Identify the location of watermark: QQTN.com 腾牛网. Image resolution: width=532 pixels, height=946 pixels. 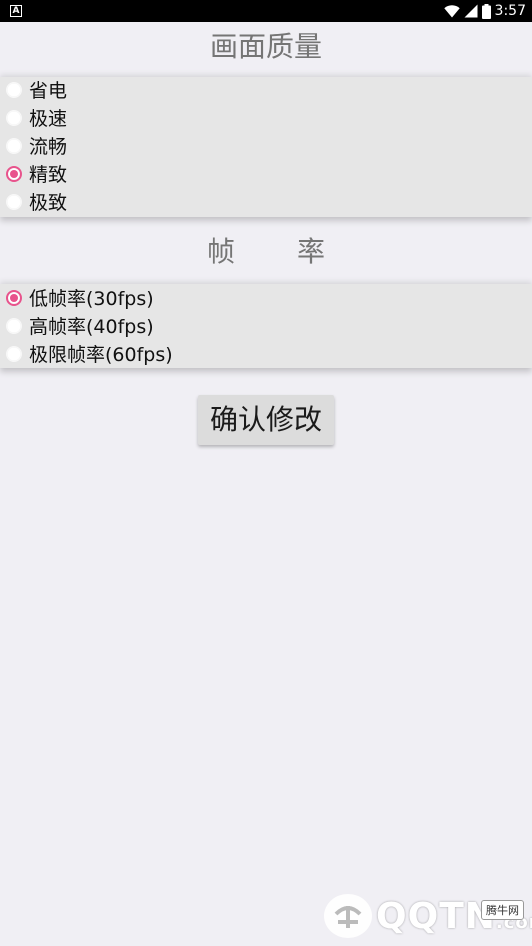
(427, 916).